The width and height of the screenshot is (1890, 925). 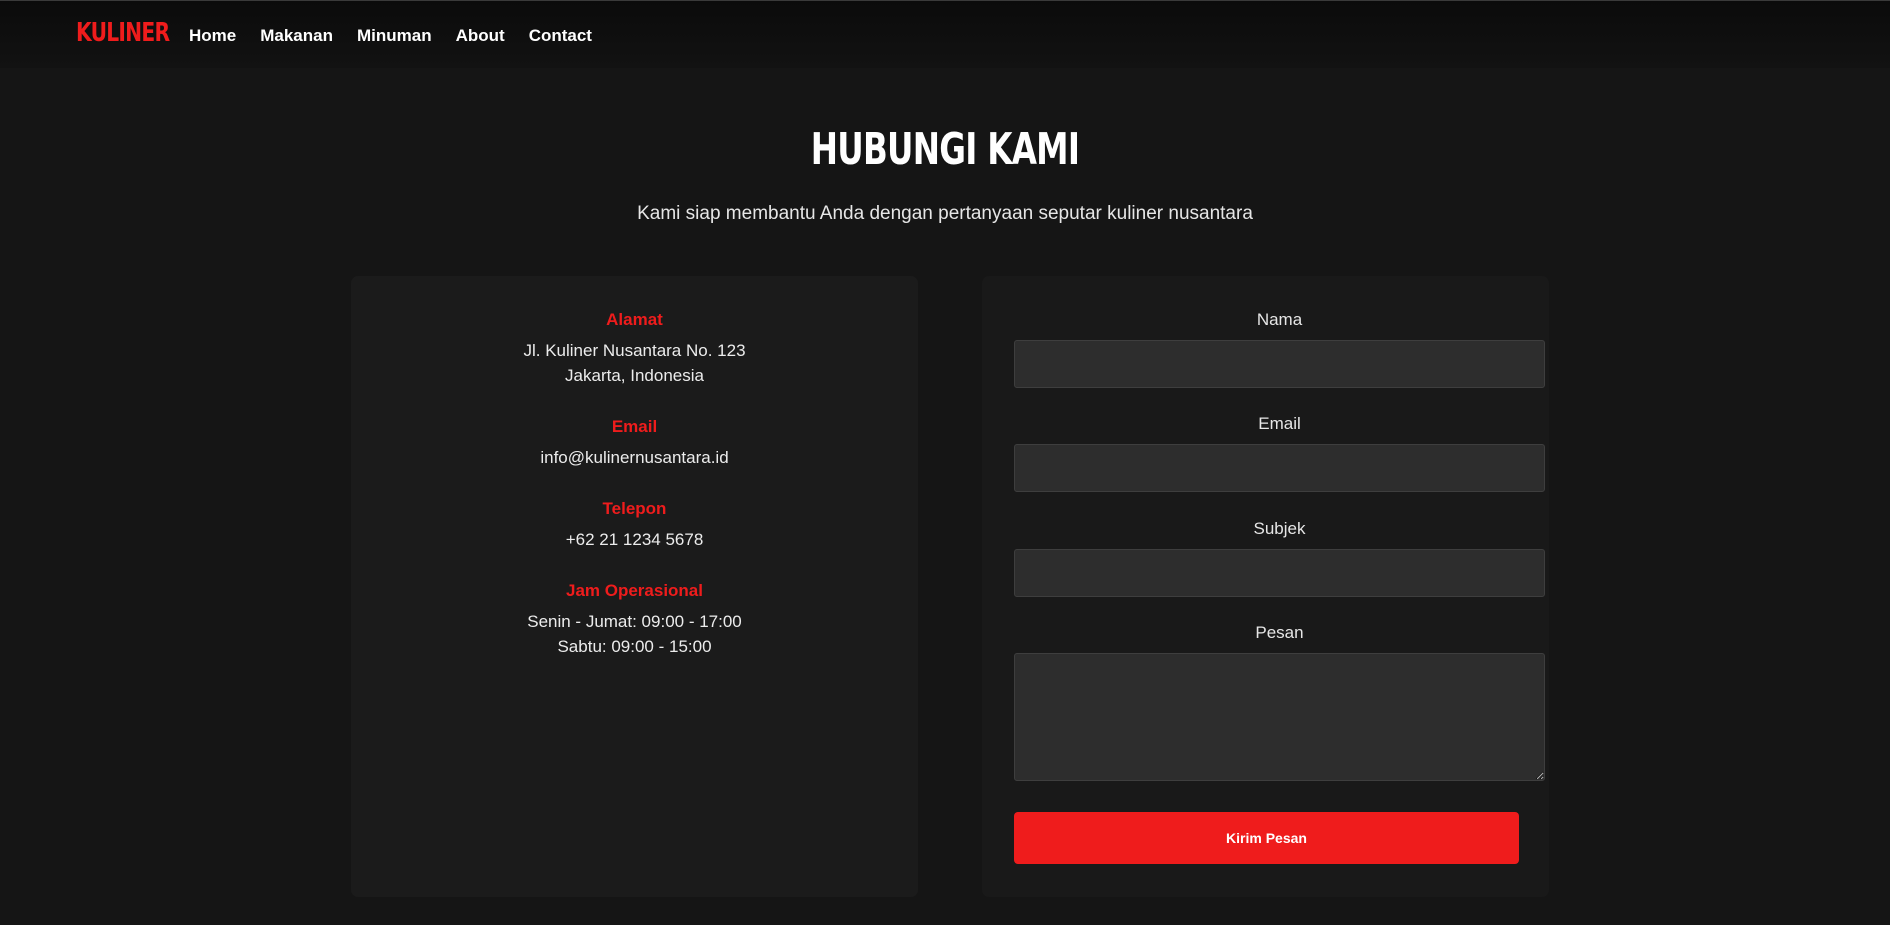 I want to click on nav-link-about: About, so click(x=480, y=36).